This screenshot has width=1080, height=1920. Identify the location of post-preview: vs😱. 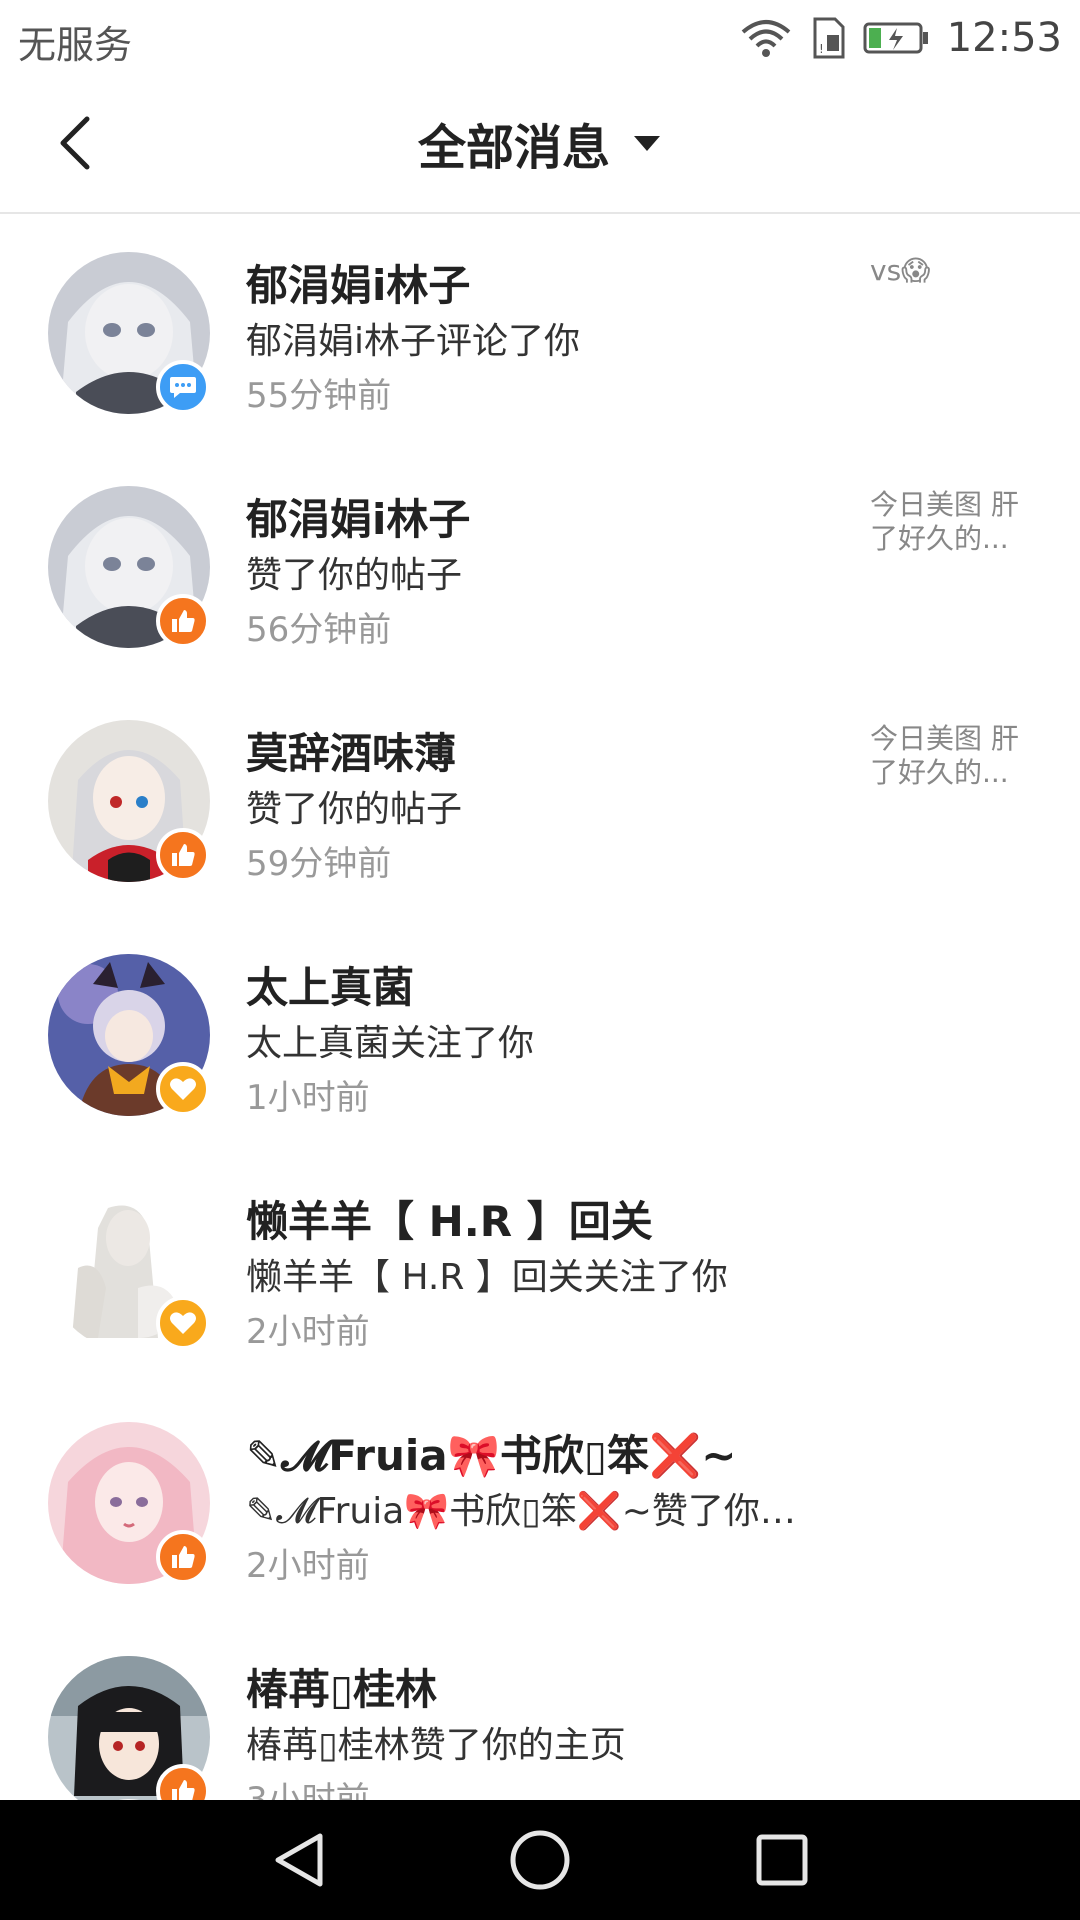
(955, 271).